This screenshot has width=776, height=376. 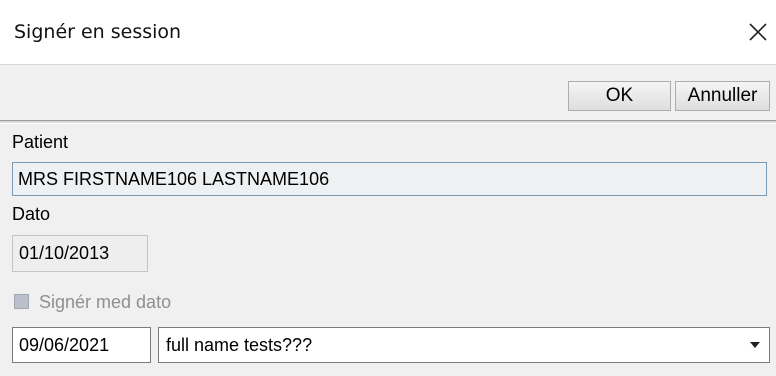 I want to click on toolbar-divider, so click(x=388, y=122).